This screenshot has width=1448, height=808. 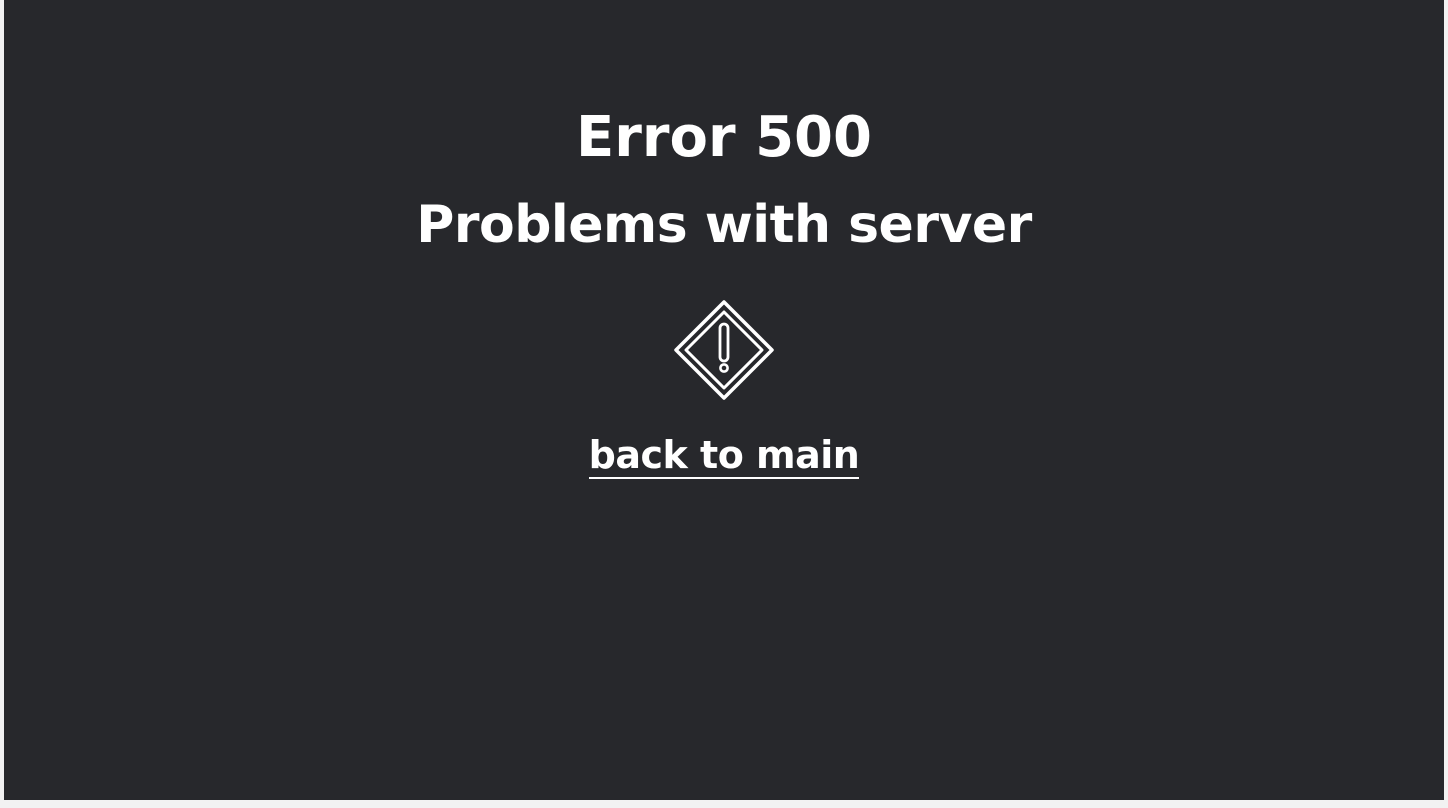 I want to click on back-to-main-link: back to main, so click(x=724, y=456).